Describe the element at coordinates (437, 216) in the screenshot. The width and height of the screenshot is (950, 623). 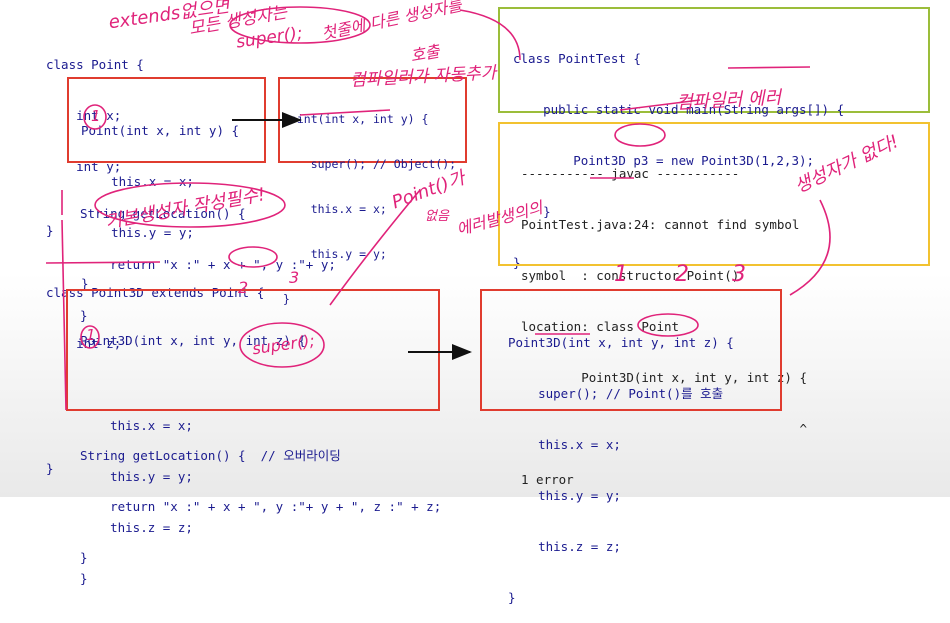
I see `annotation-no-point: 없음` at that location.